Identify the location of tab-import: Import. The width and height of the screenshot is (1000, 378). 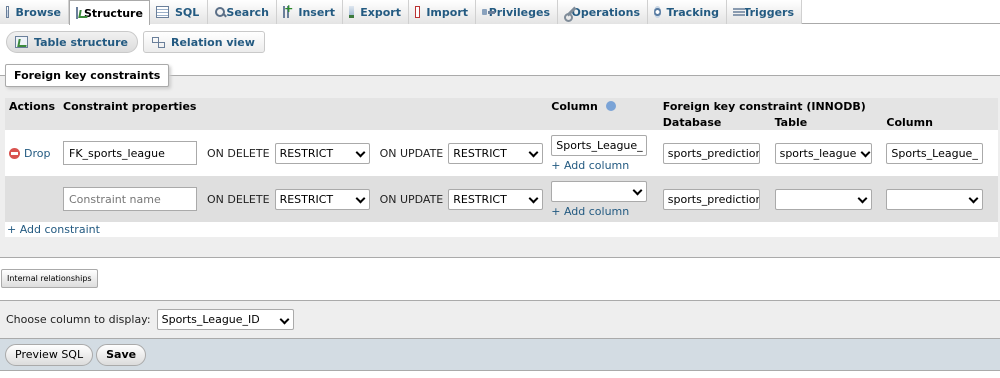
(442, 12).